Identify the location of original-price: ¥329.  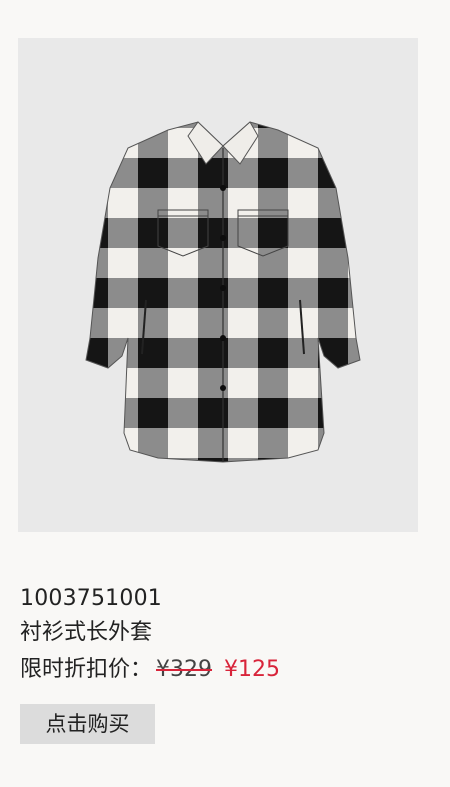
(184, 669).